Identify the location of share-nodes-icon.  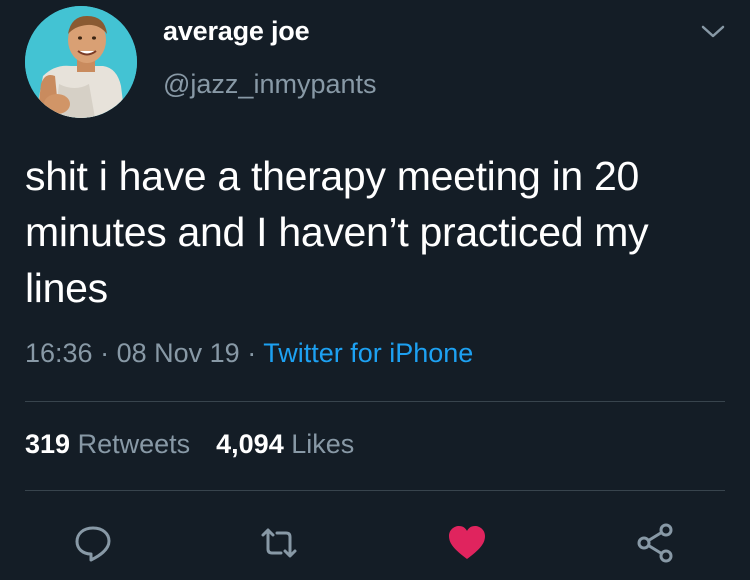
(655, 543).